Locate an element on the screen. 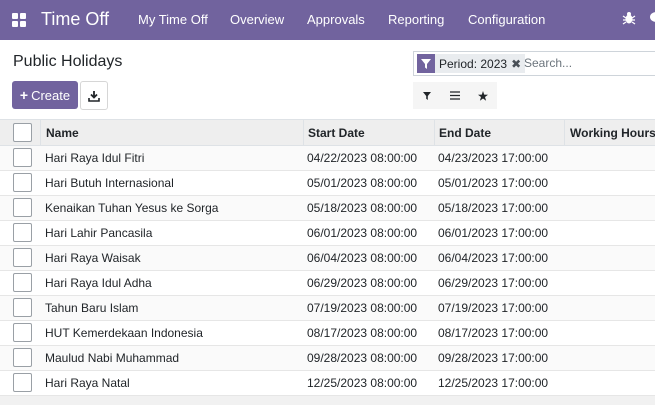  cell-name: Tahun Baru Islam is located at coordinates (92, 308).